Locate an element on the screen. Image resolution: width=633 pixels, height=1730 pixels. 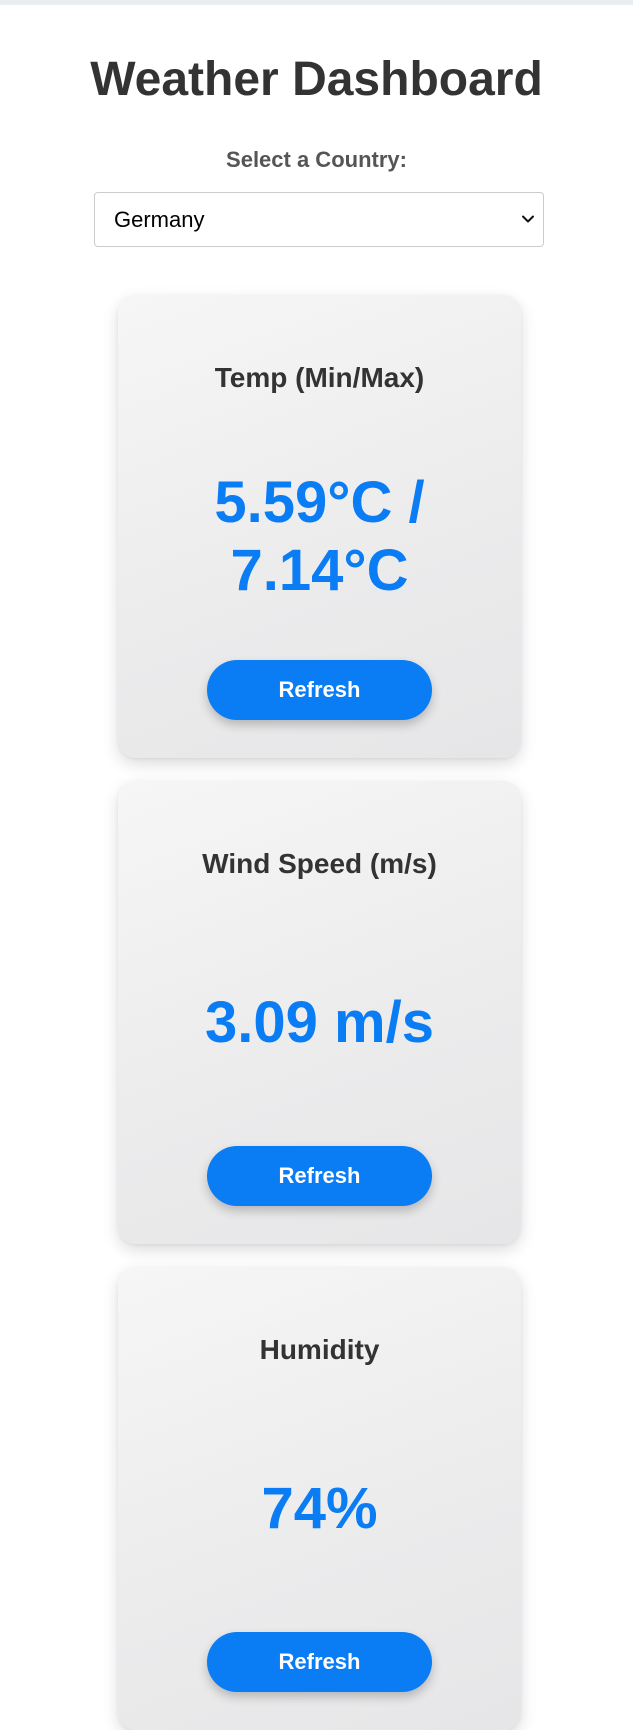
chevron-down-icon is located at coordinates (528, 219).